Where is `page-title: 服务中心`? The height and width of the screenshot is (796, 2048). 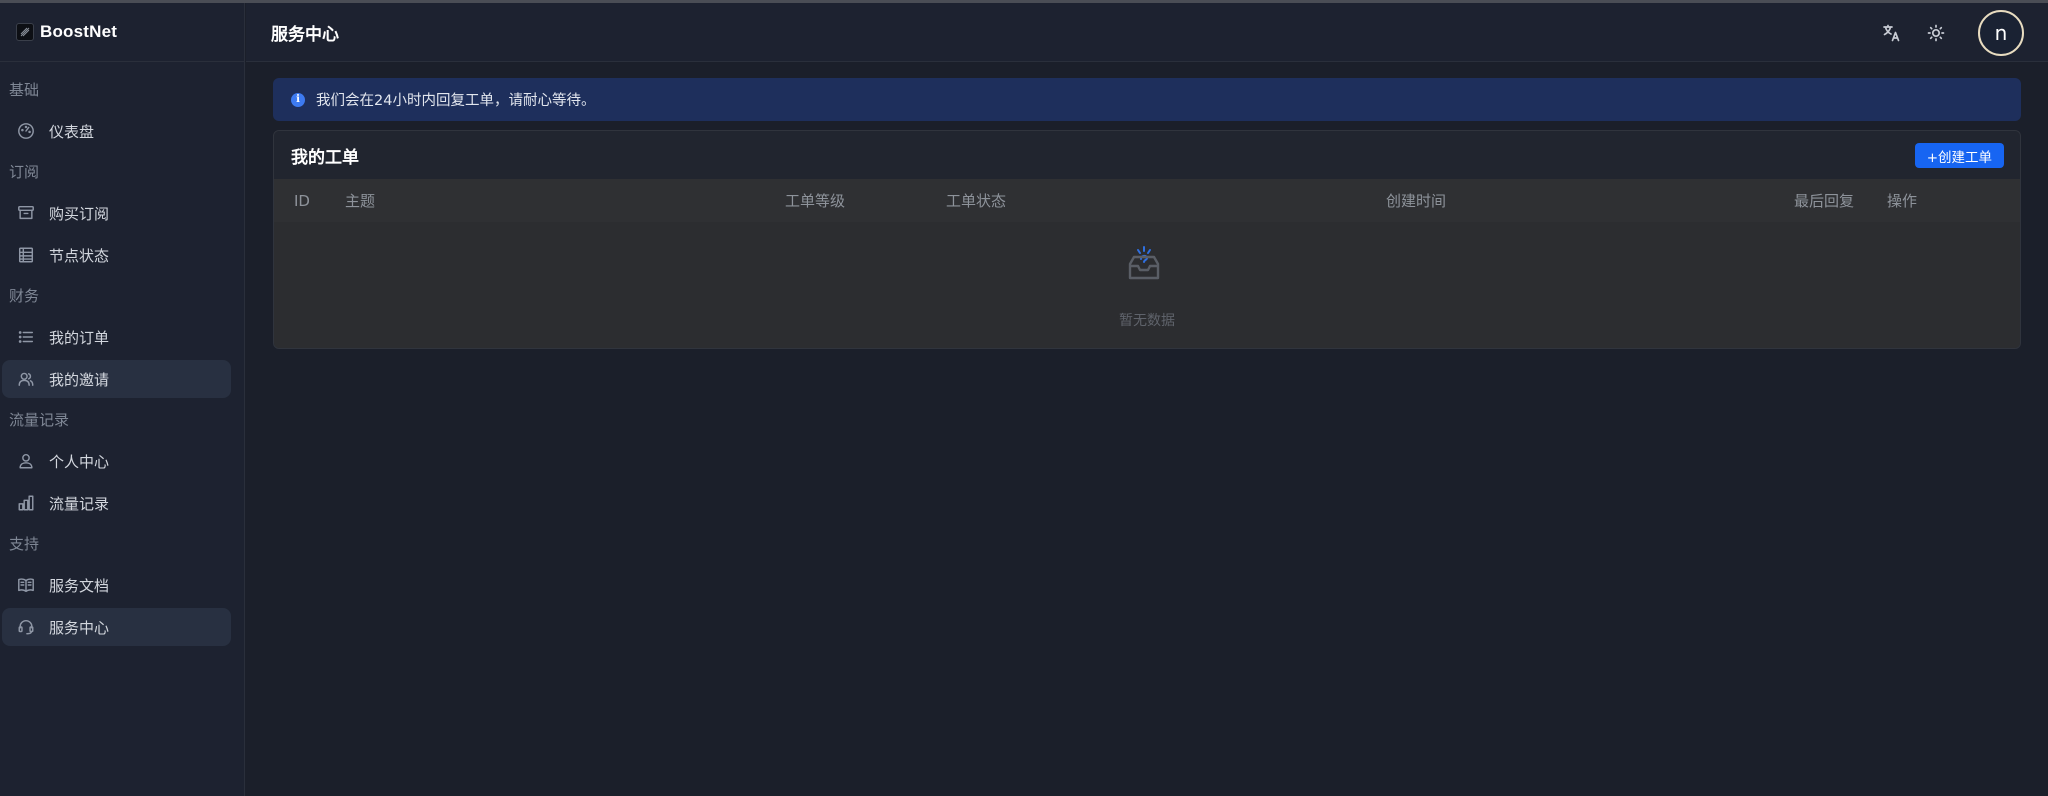
page-title: 服务中心 is located at coordinates (305, 34).